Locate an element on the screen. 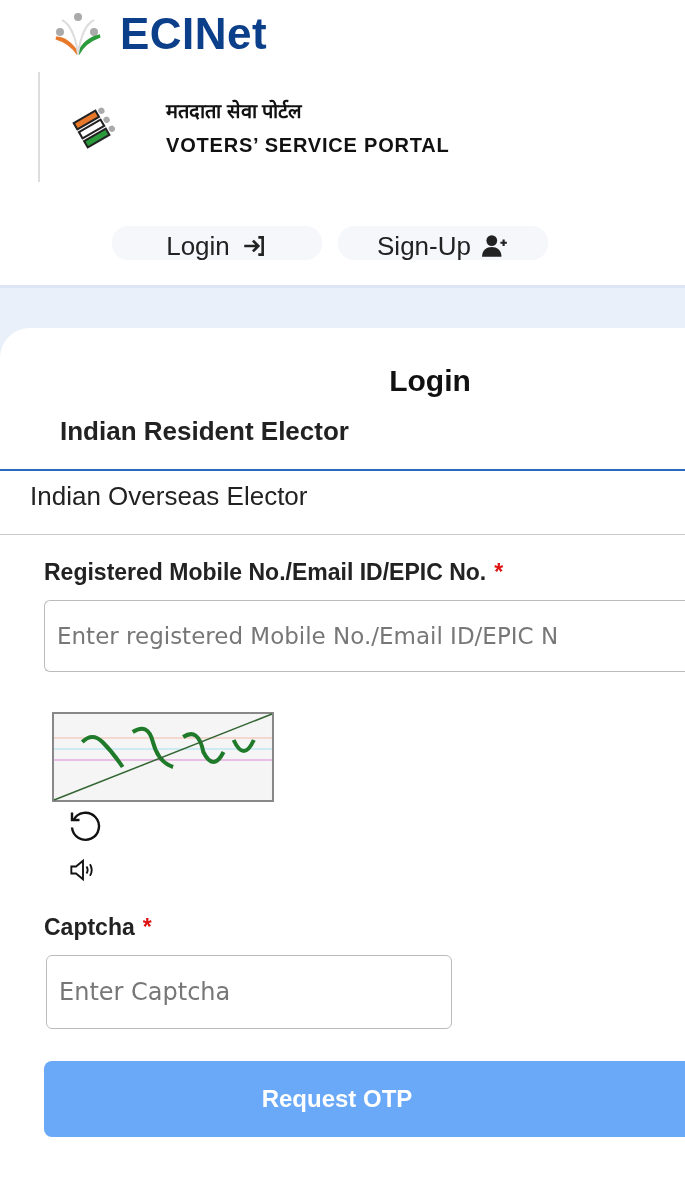 The width and height of the screenshot is (685, 1200). portal-title: VOTERS’ SERVICE PORTAL is located at coordinates (308, 145).